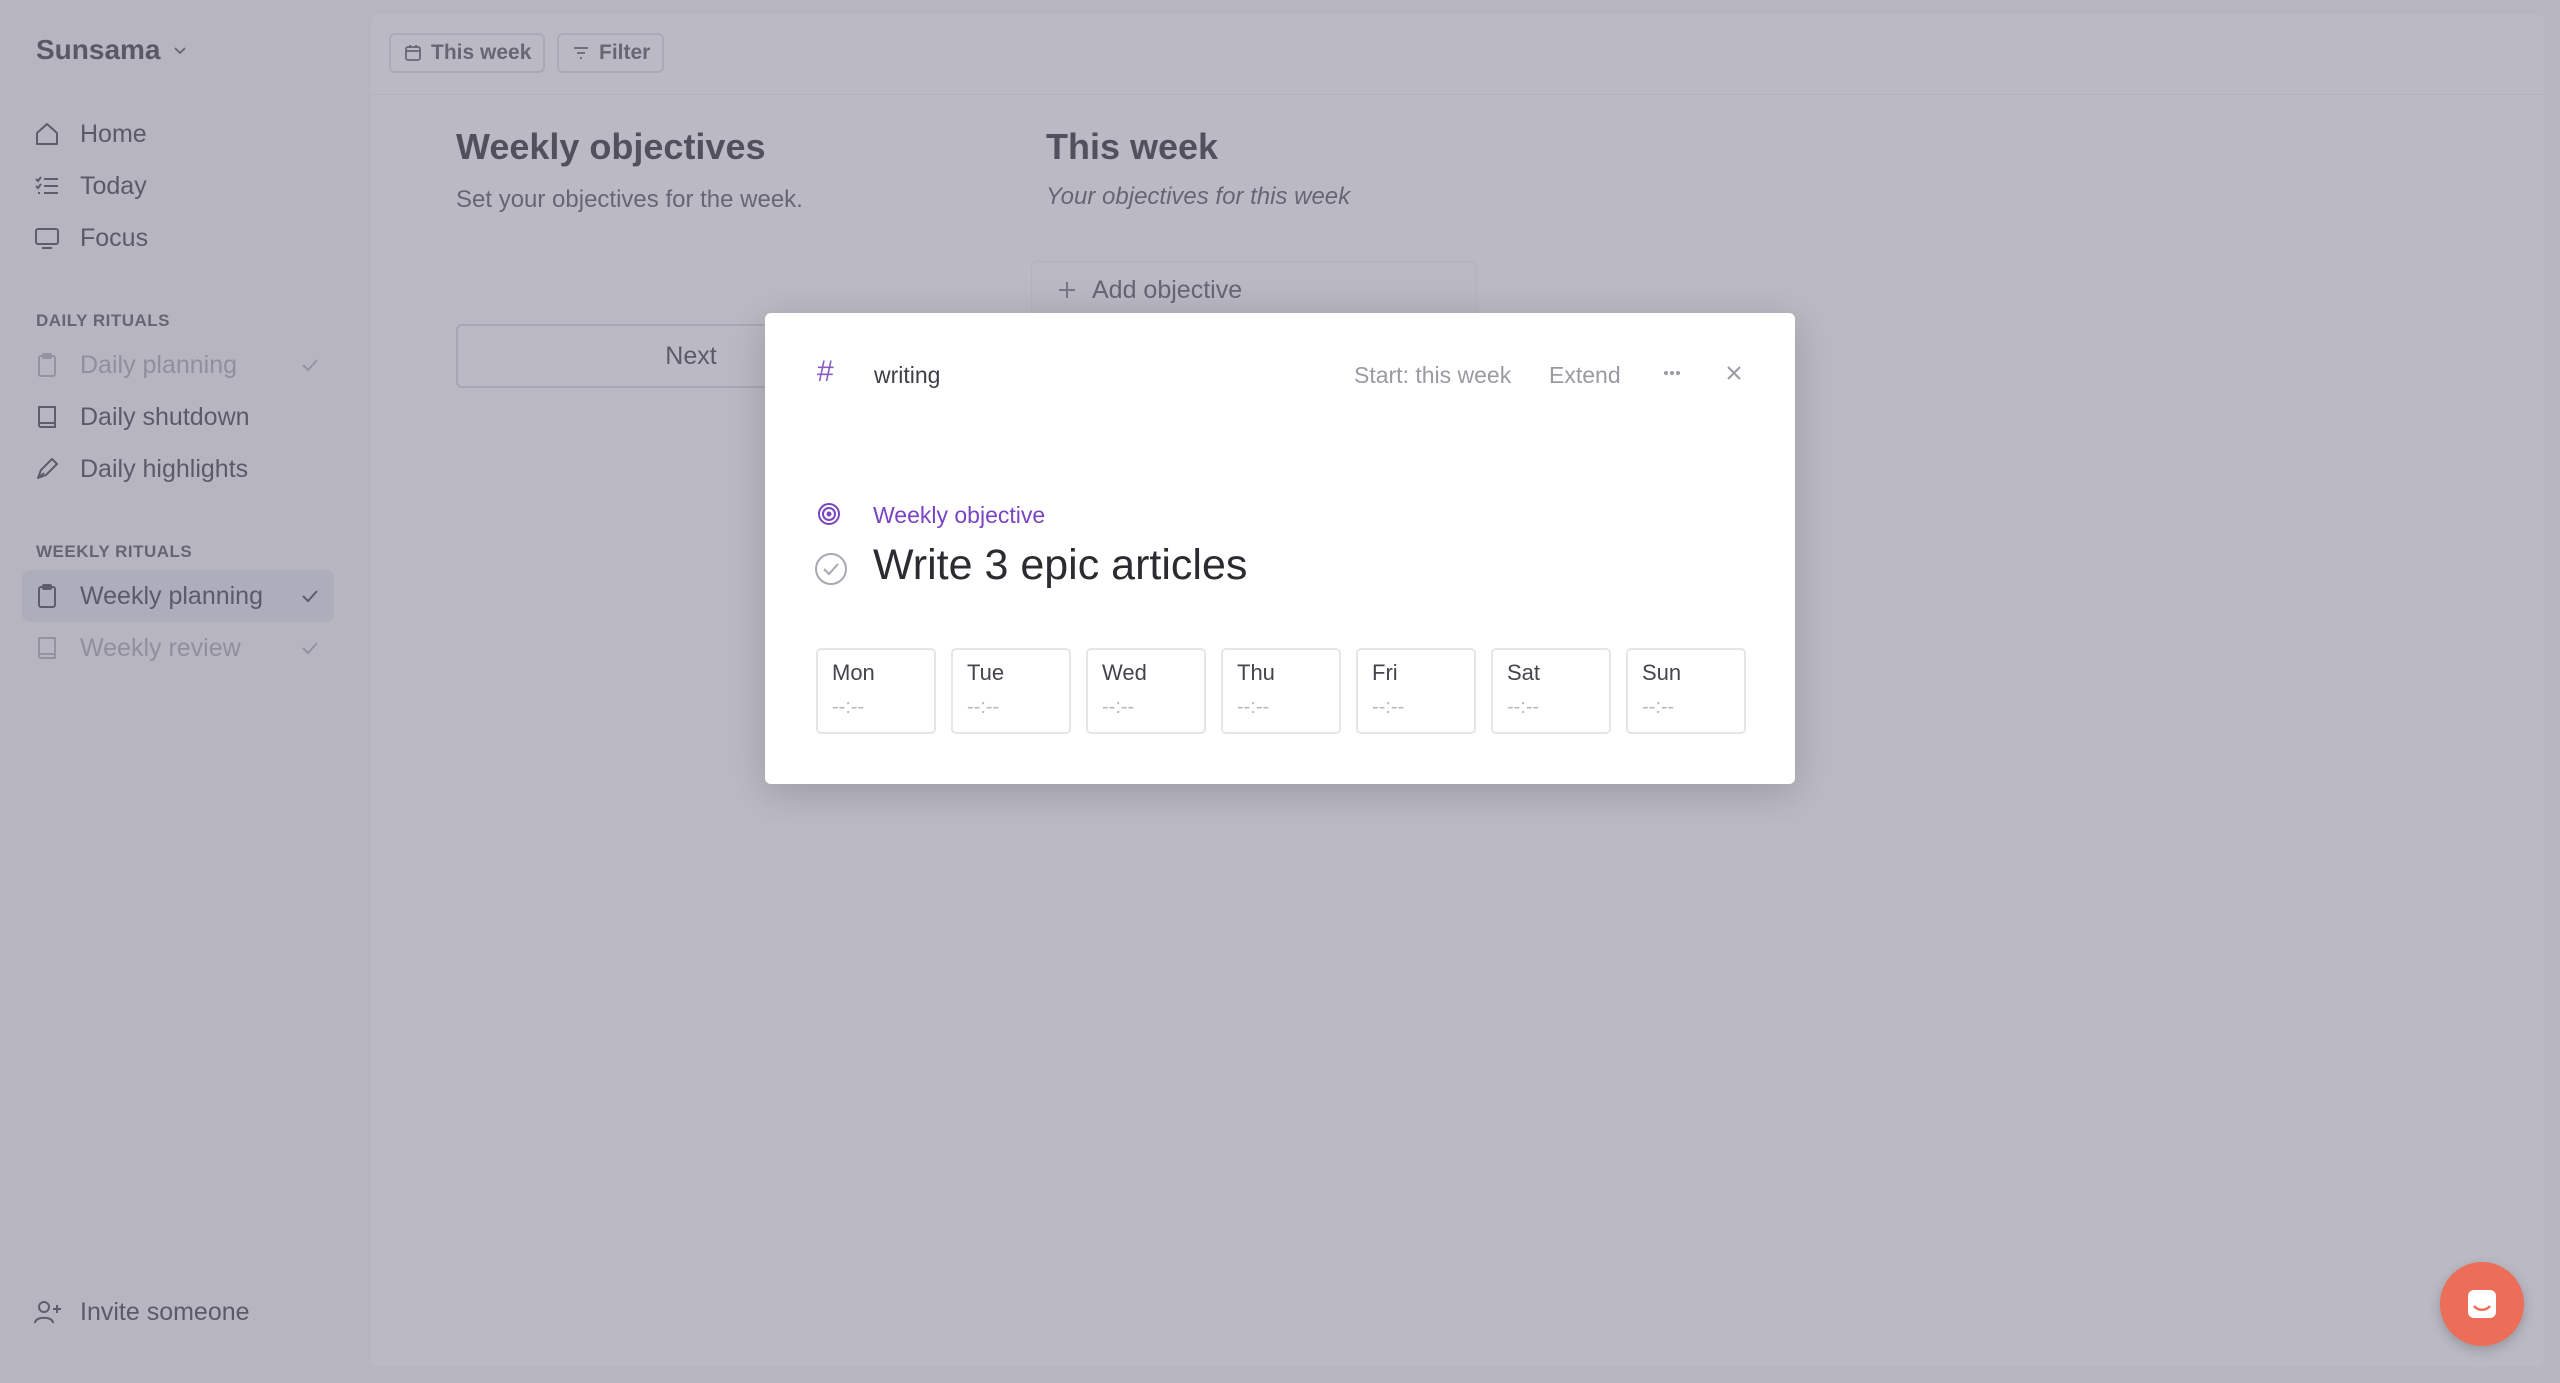 The width and height of the screenshot is (2560, 1383). Describe the element at coordinates (1416, 691) in the screenshot. I see `day-cell-fri: Fri --:--` at that location.